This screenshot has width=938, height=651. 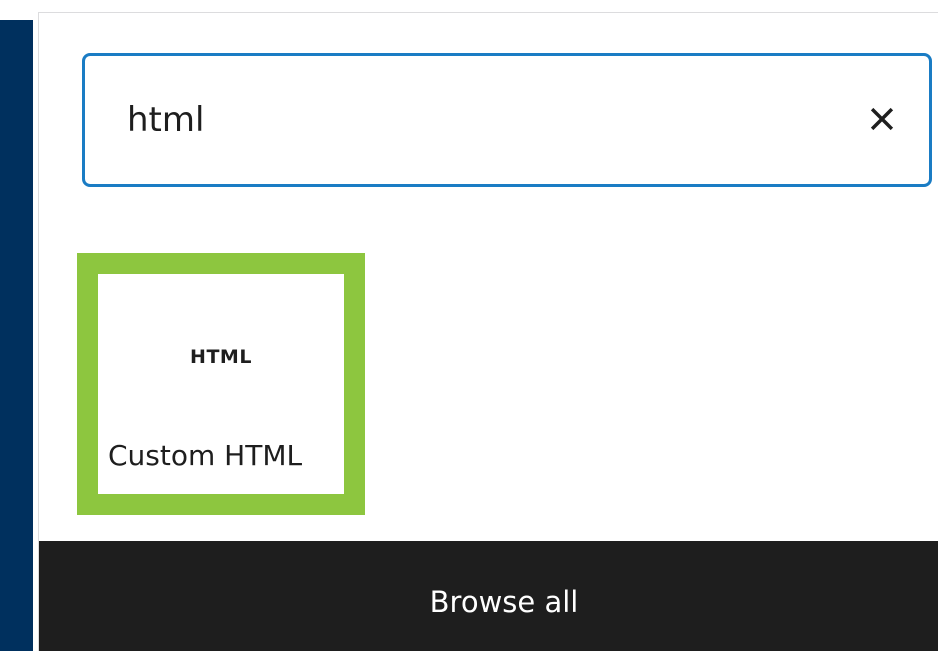 I want to click on admin-sidebar-edge, so click(x=19, y=325).